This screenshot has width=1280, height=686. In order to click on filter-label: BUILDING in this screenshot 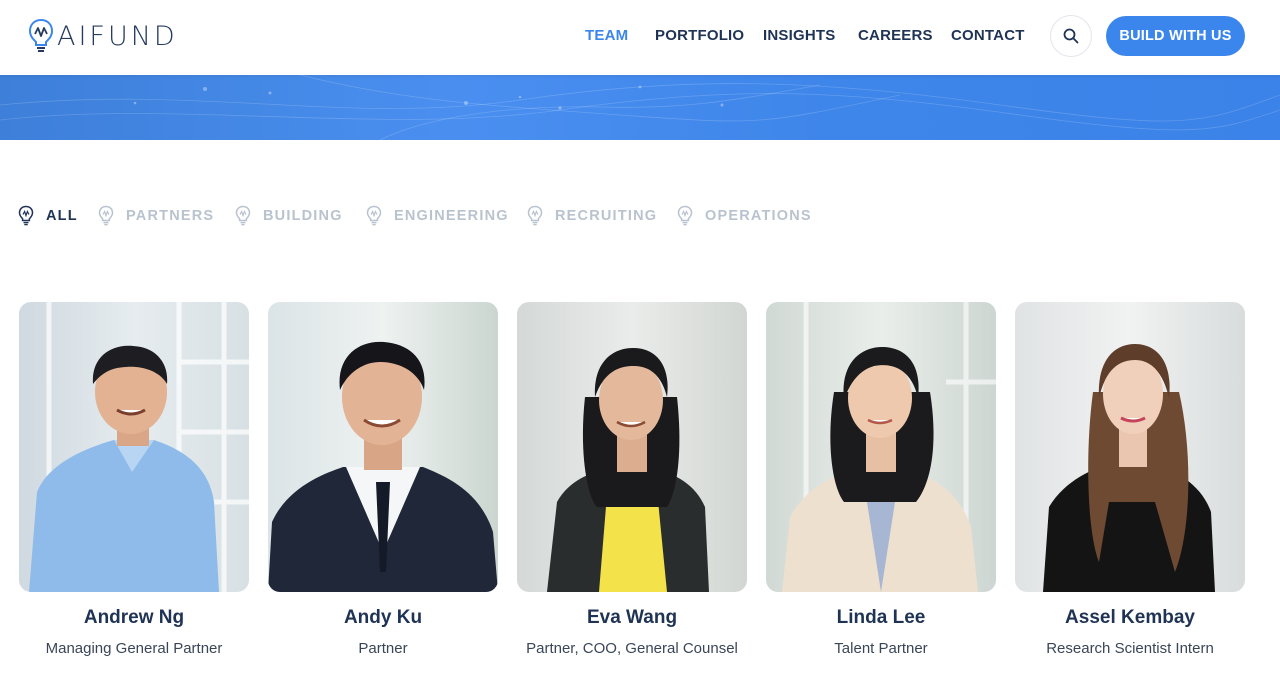, I will do `click(303, 215)`.